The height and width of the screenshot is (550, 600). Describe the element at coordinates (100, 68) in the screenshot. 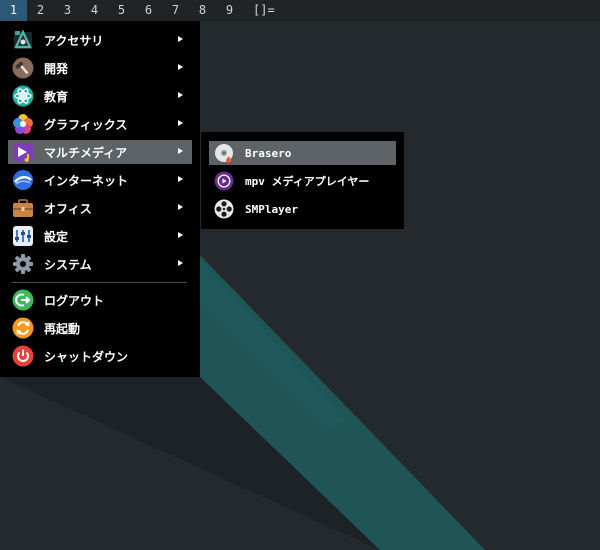

I see `menu-item-development: 開発` at that location.